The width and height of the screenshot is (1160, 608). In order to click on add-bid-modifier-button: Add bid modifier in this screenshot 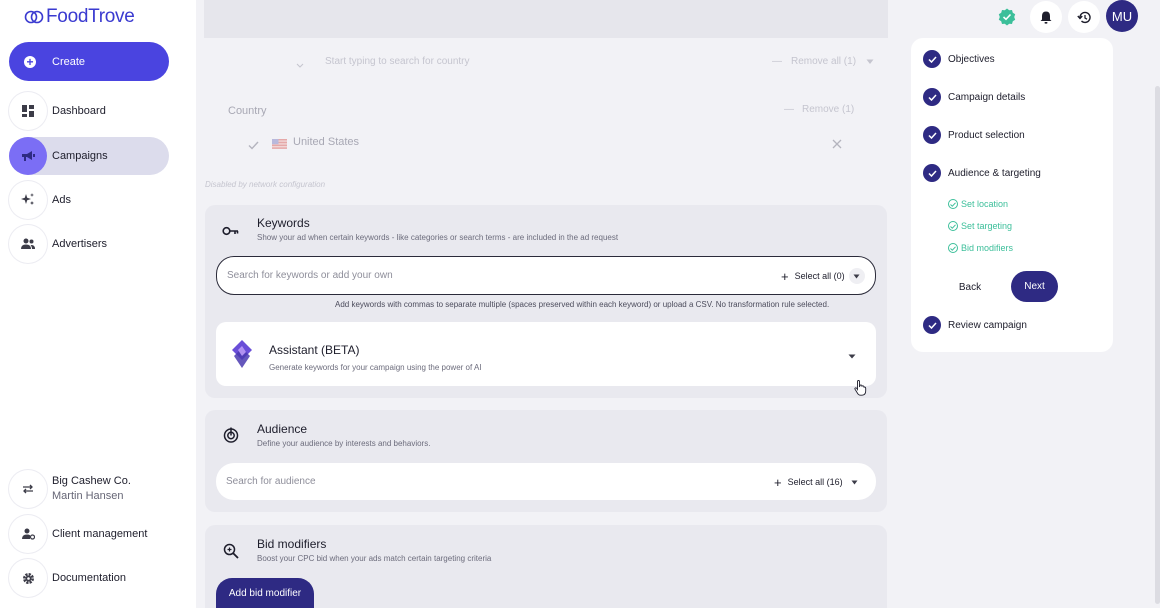, I will do `click(265, 593)`.